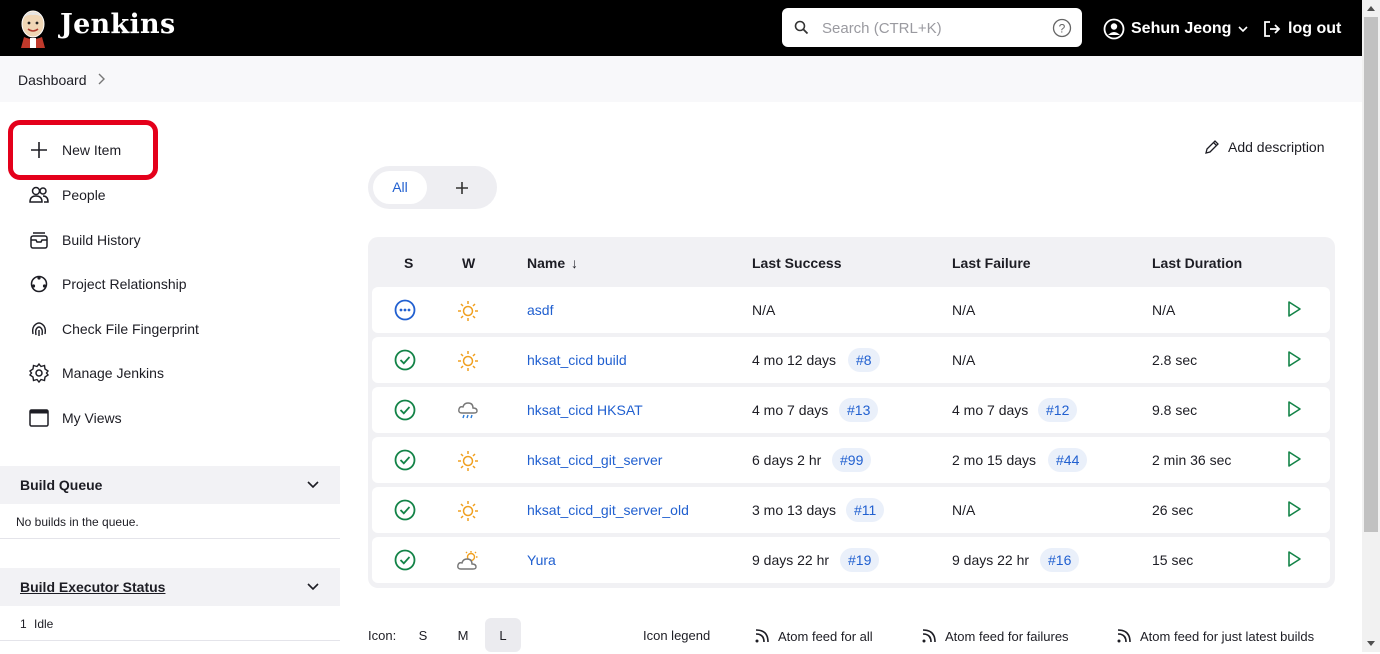 This screenshot has height=654, width=1380. What do you see at coordinates (1371, 643) in the screenshot?
I see `scroll-down-icon` at bounding box center [1371, 643].